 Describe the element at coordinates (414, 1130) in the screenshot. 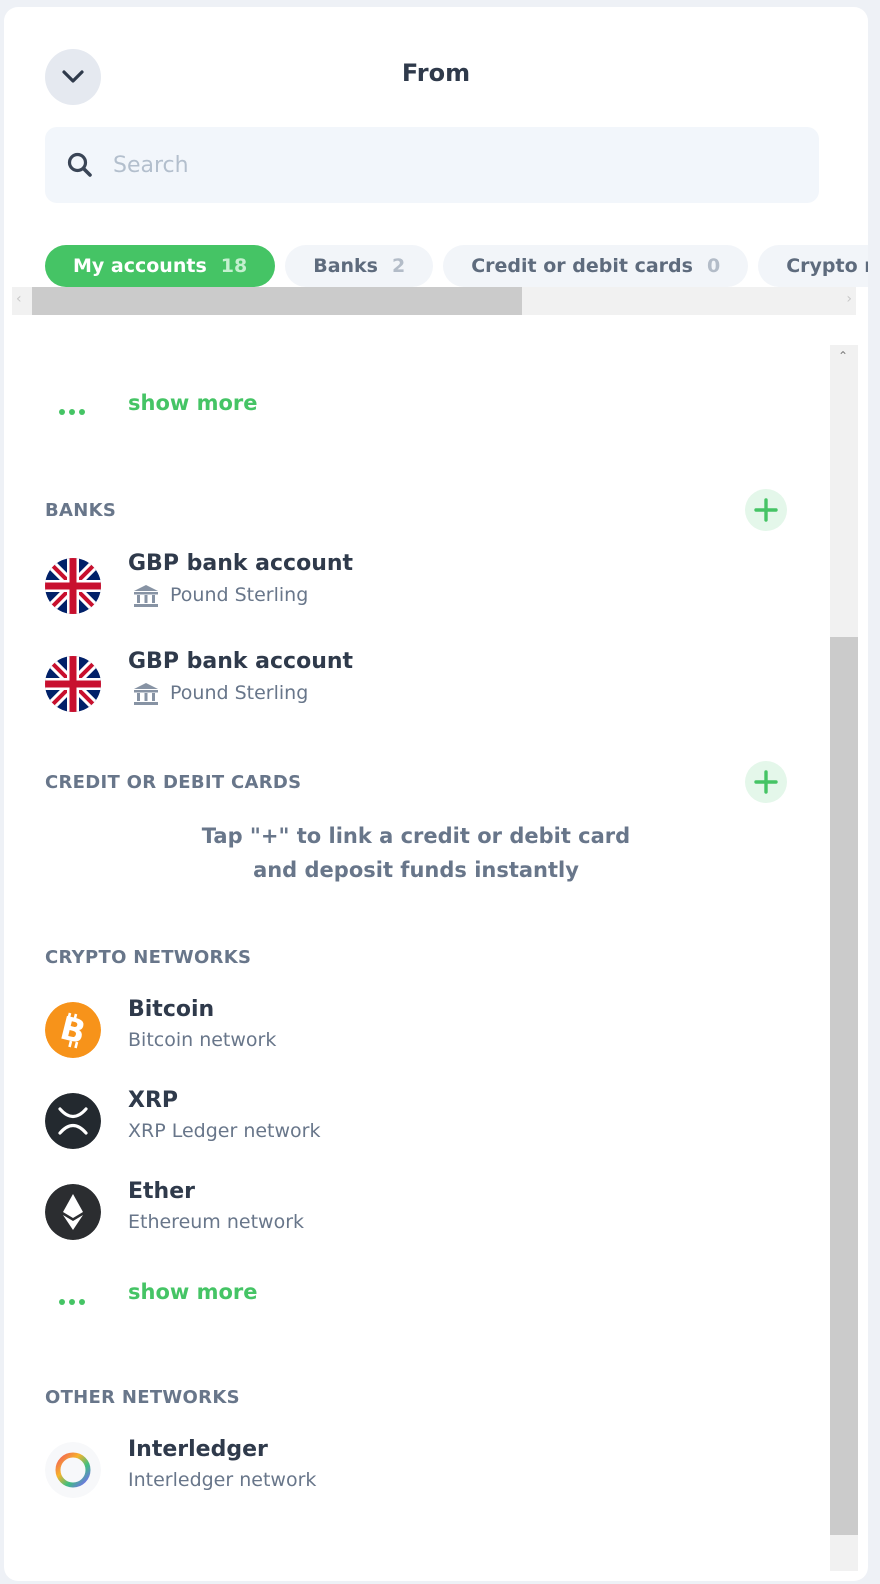

I see `crypto-network-row: XRP XRP Ledger network` at that location.